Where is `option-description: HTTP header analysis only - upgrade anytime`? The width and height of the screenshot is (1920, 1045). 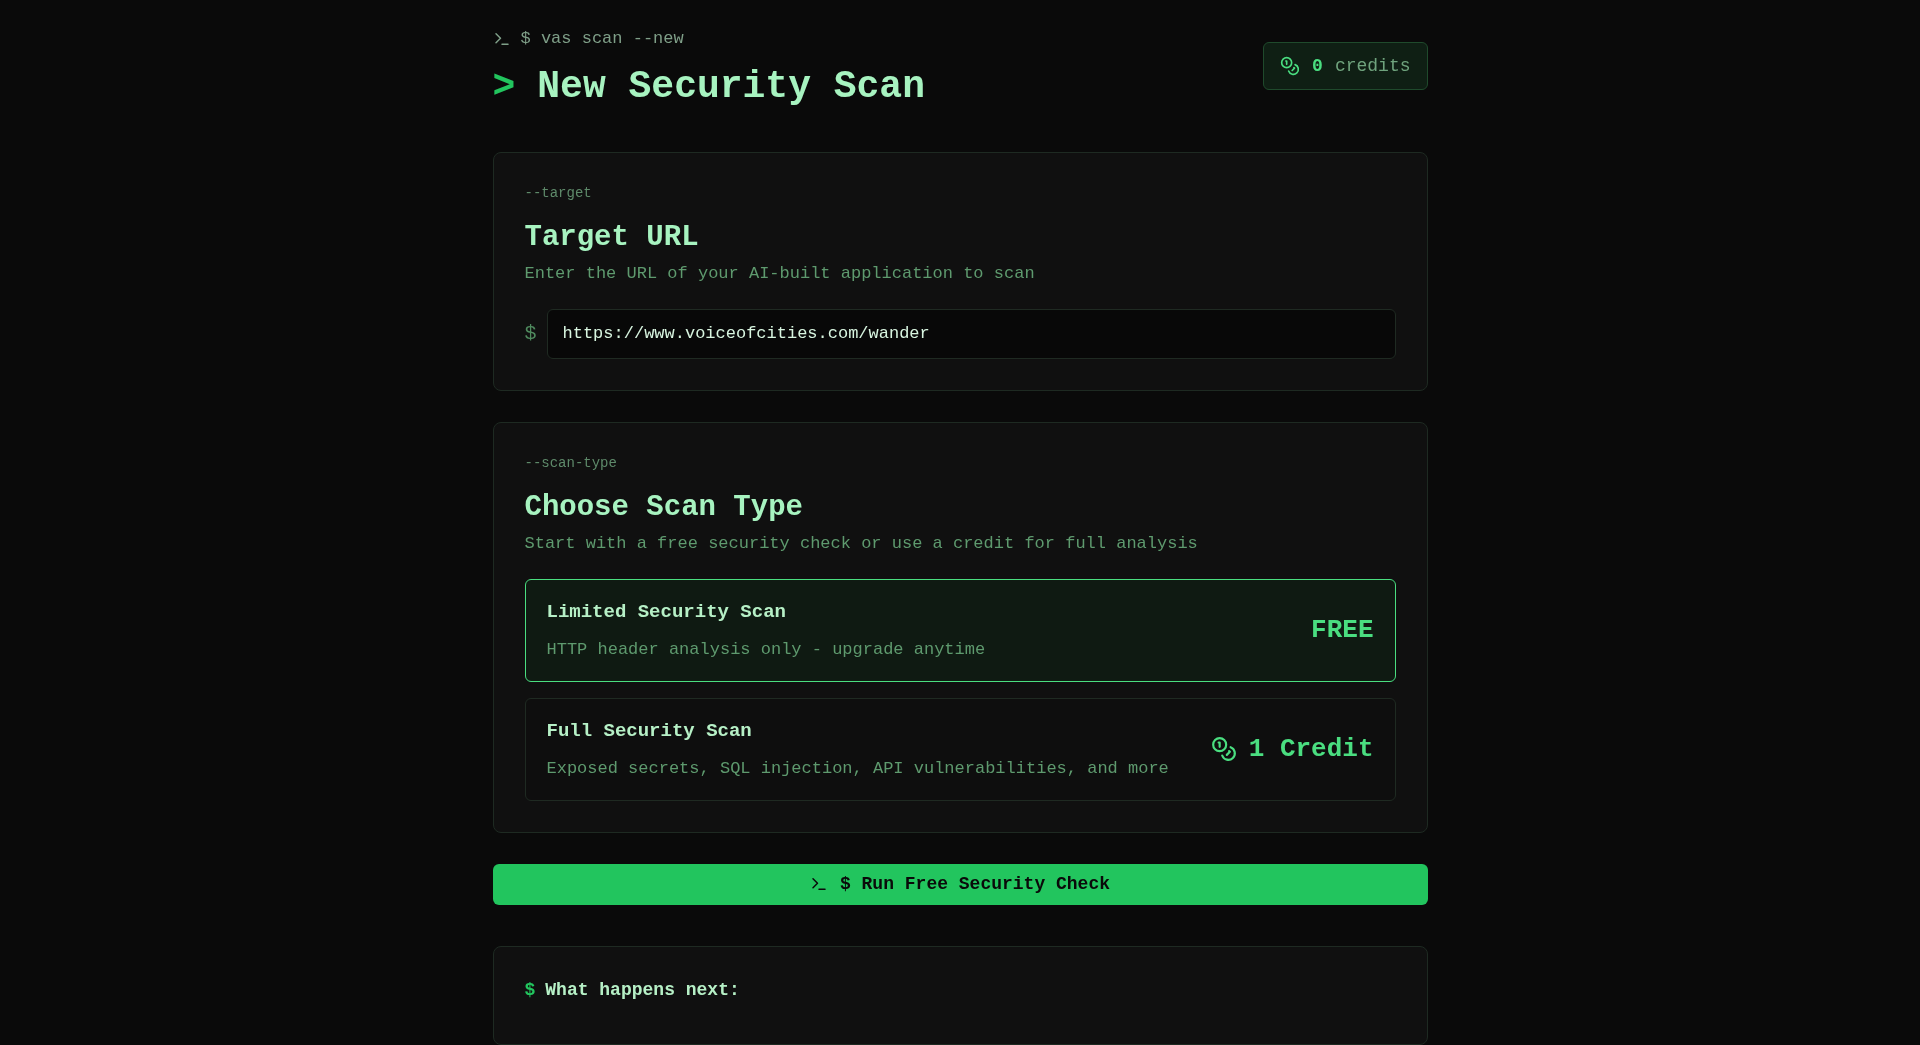 option-description: HTTP header analysis only - upgrade anytime is located at coordinates (766, 649).